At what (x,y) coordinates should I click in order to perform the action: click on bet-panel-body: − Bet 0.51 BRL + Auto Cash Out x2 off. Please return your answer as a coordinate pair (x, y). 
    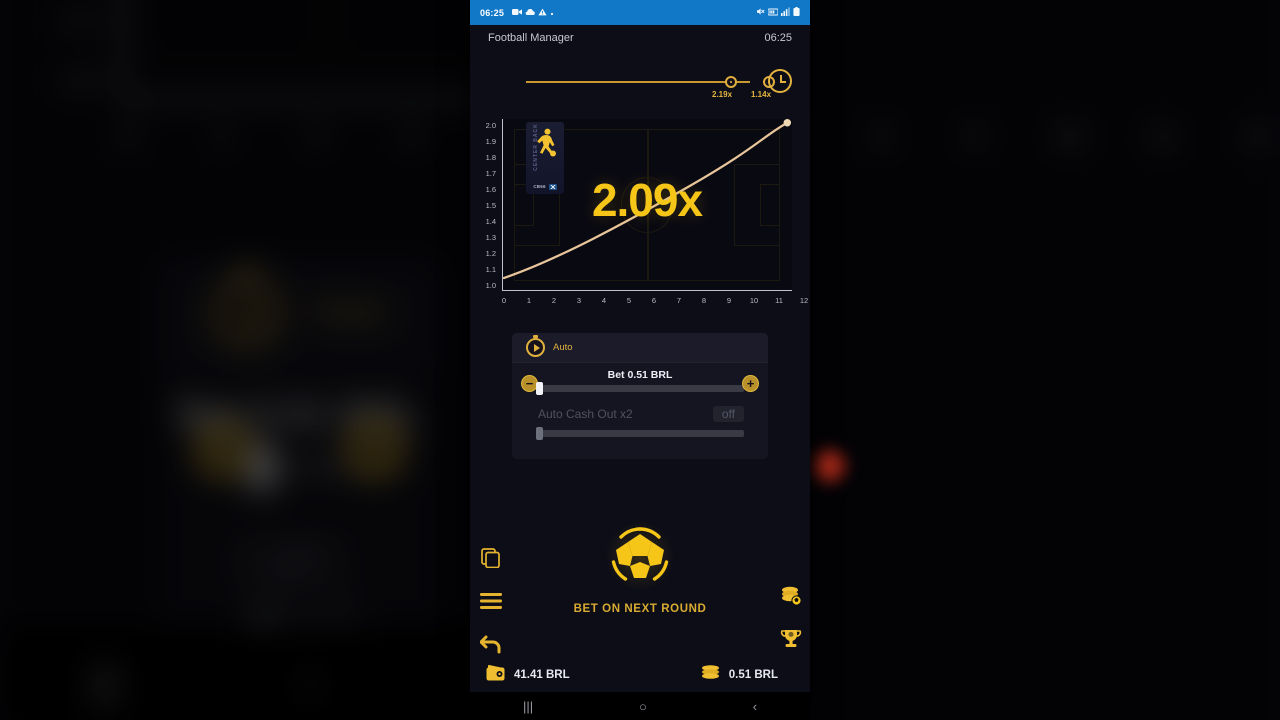
    Looking at the image, I should click on (640, 411).